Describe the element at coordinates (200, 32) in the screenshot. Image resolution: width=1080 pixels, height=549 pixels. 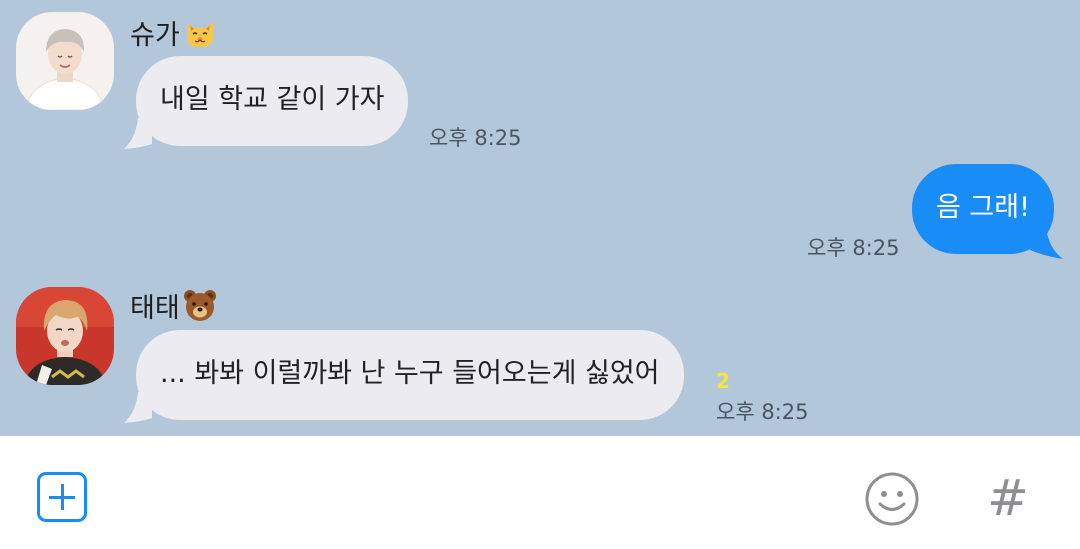
I see `cat-face-emoji-icon` at that location.